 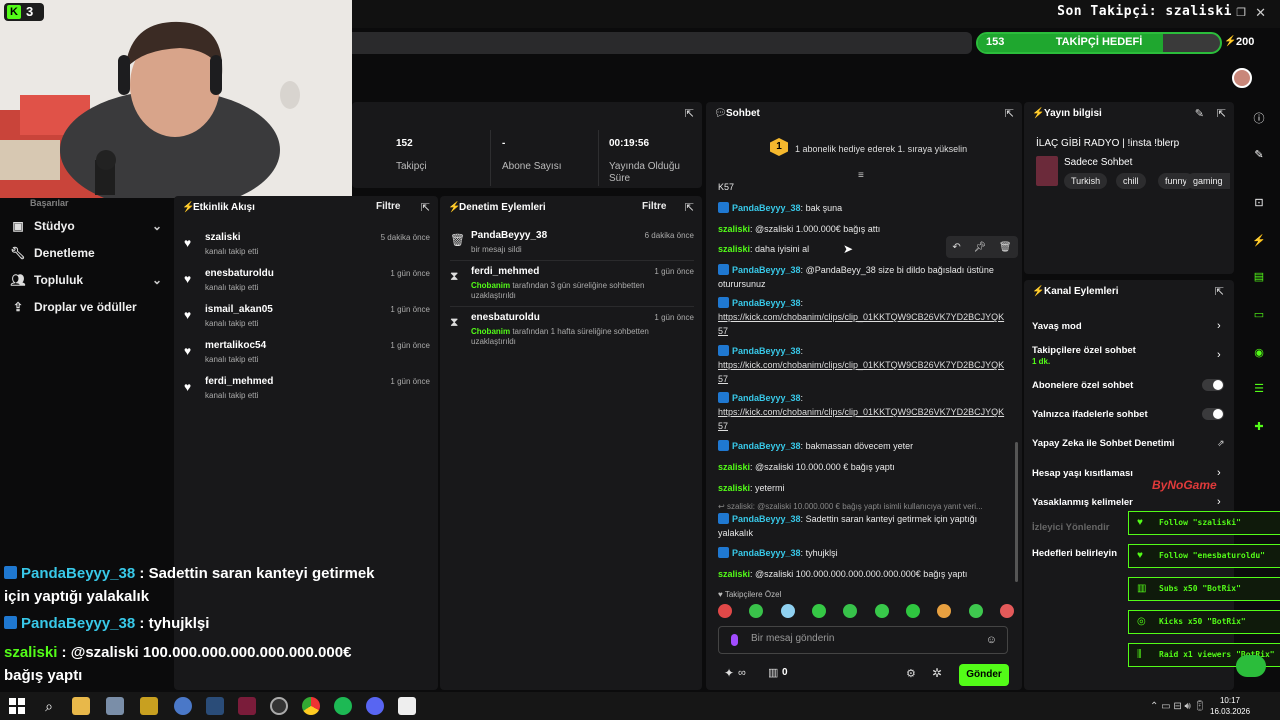 What do you see at coordinates (662, 43) in the screenshot?
I see `browser-bar` at bounding box center [662, 43].